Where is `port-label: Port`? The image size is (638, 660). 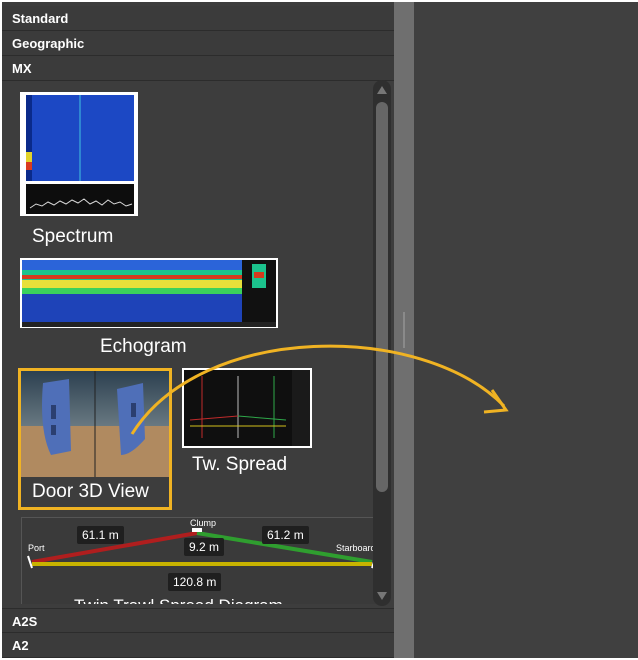
port-label: Port is located at coordinates (36, 548).